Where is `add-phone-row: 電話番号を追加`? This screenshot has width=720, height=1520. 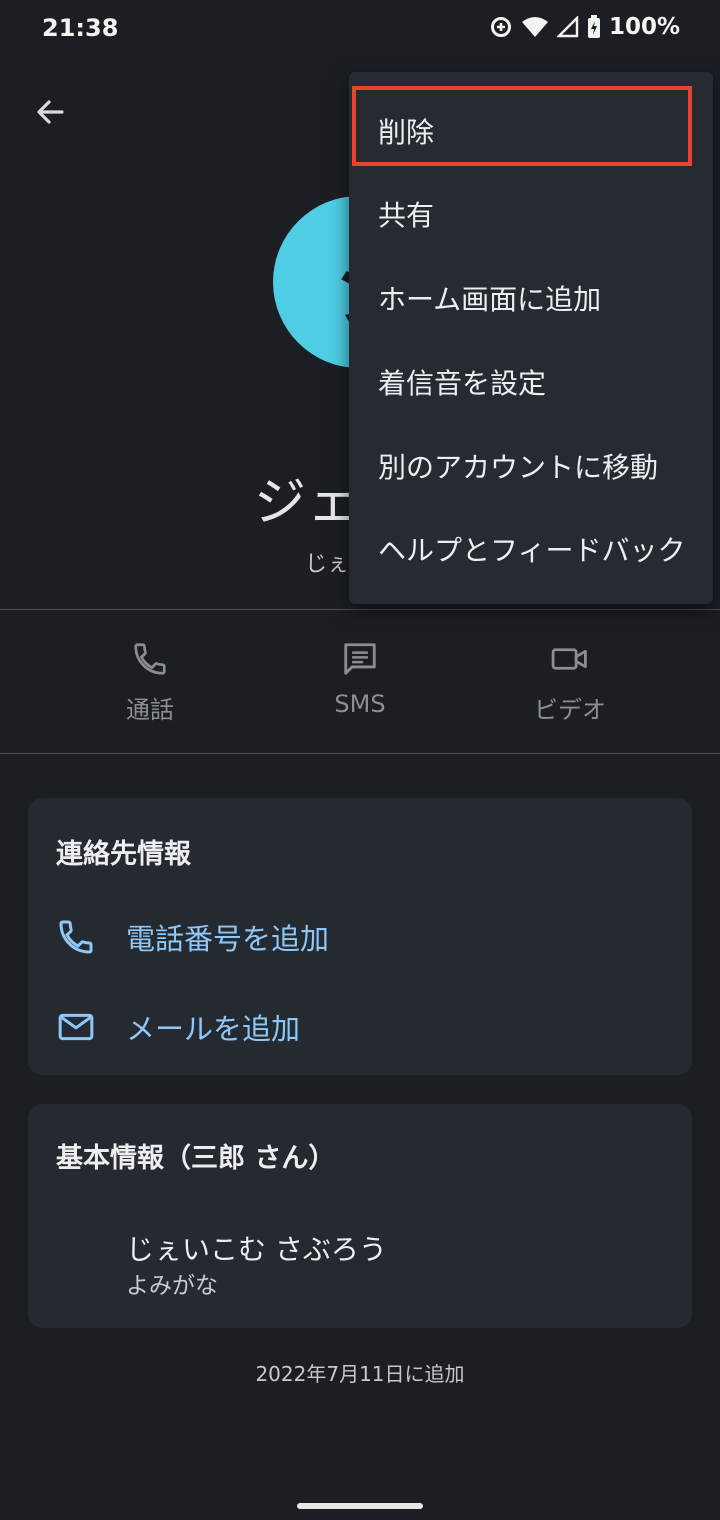 add-phone-row: 電話番号を追加 is located at coordinates (192, 937).